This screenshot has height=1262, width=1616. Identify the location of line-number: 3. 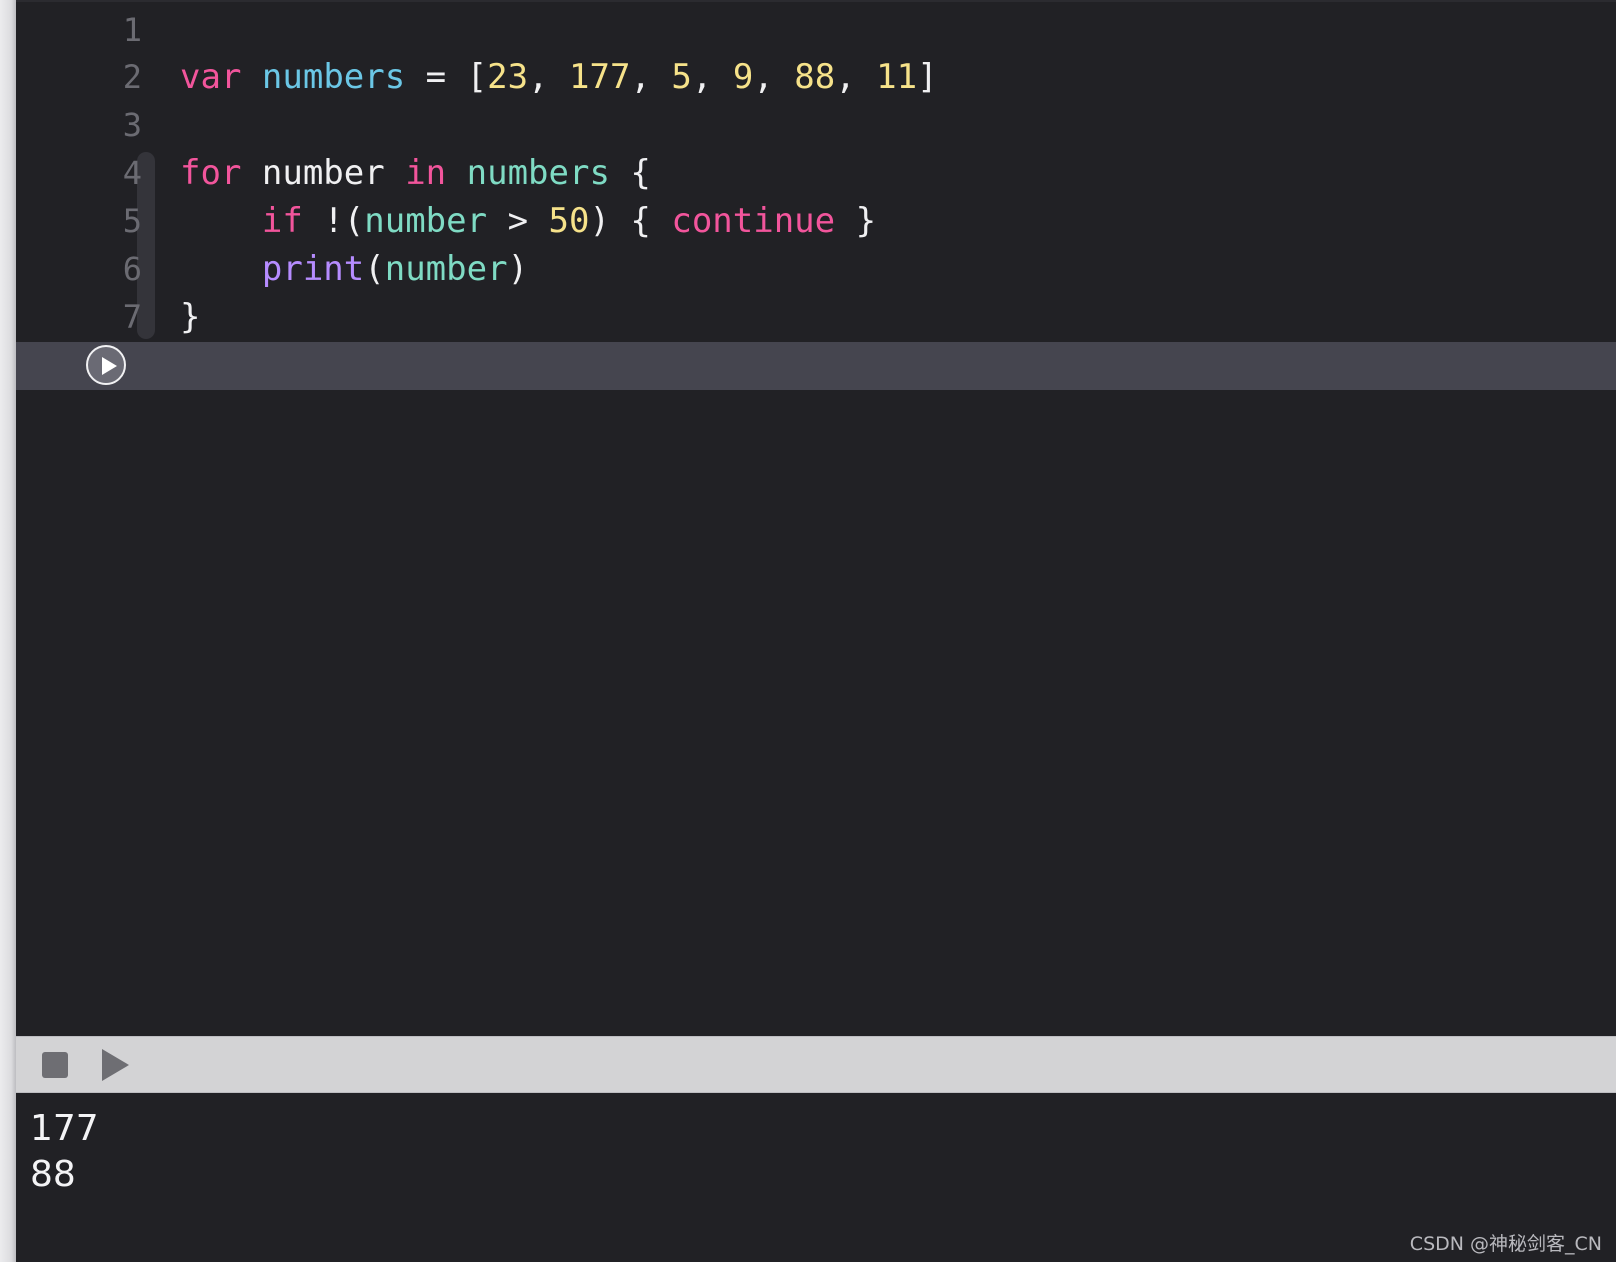
(132, 125).